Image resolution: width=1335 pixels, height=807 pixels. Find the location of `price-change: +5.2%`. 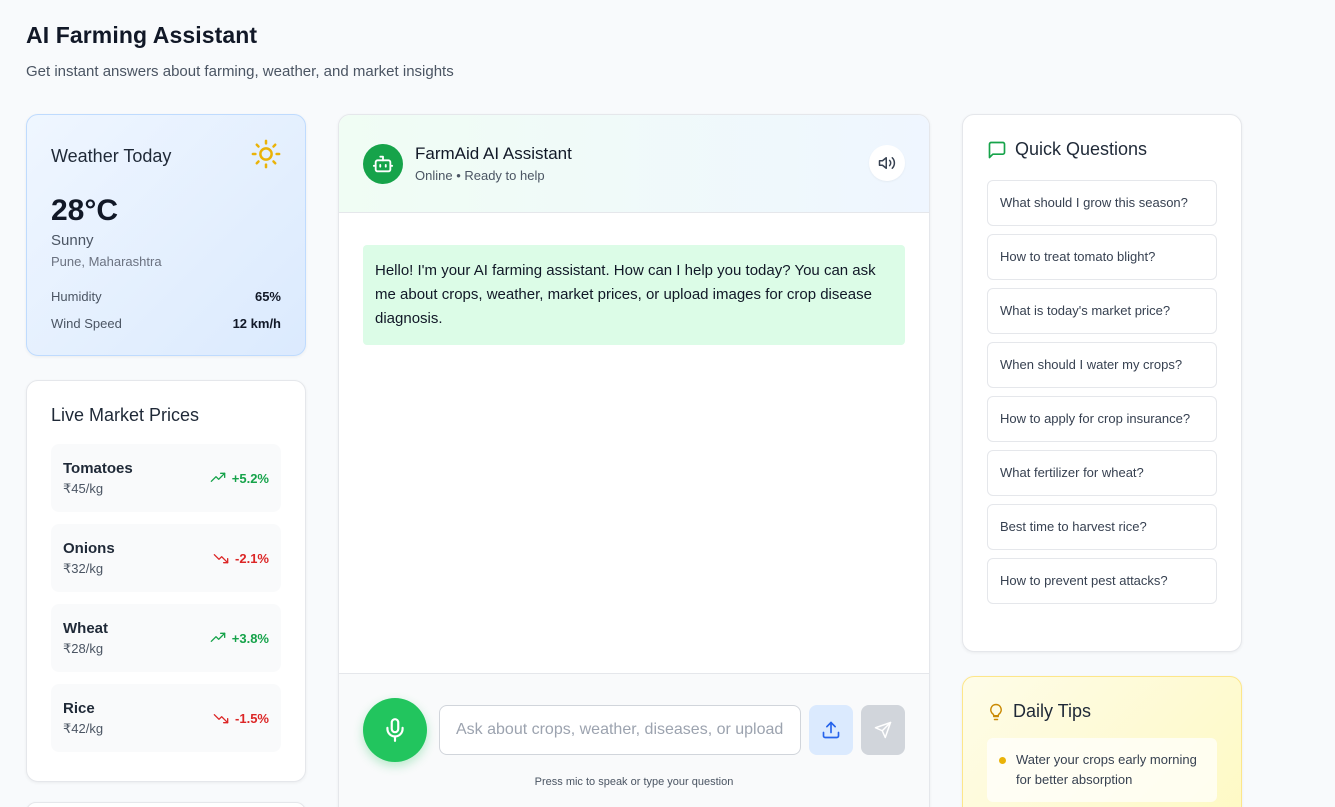

price-change: +5.2% is located at coordinates (239, 478).